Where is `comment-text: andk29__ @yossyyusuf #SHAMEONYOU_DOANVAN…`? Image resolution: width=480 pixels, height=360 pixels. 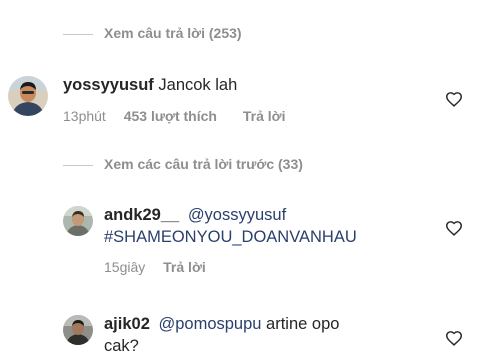
comment-text: andk29__ @yossyyusuf #SHAMEONYOU_DOANVAN… is located at coordinates (264, 226).